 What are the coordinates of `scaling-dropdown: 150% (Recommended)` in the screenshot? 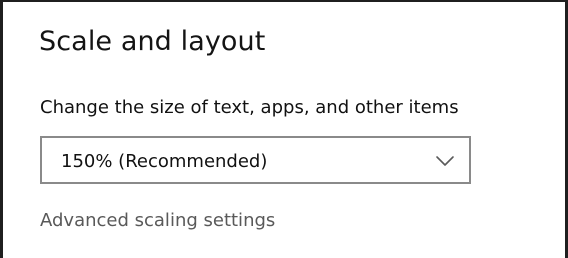 It's located at (255, 160).